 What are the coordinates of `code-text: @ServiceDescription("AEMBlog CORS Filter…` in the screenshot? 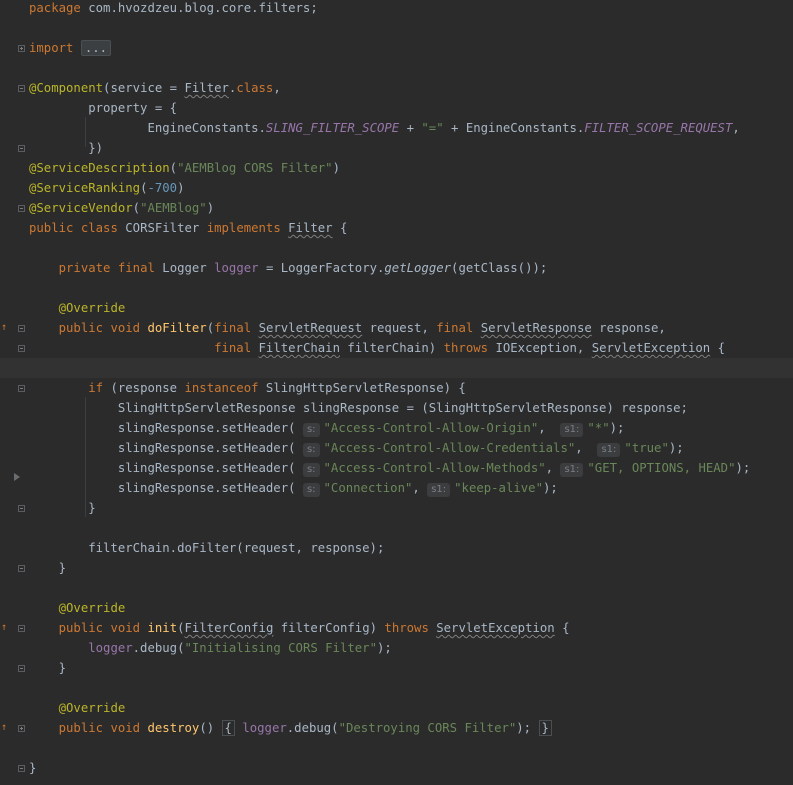 It's located at (184, 168).